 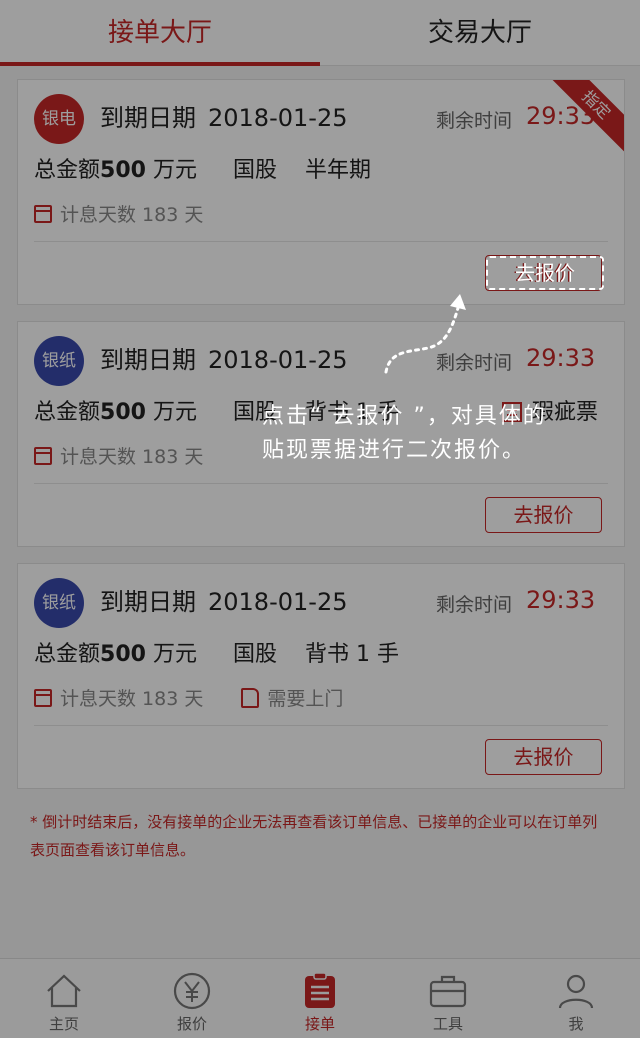 What do you see at coordinates (404, 433) in the screenshot?
I see `tutorial-tip: 点击“ 去报价 ”，对具体的贴现票据进行二次报价。` at bounding box center [404, 433].